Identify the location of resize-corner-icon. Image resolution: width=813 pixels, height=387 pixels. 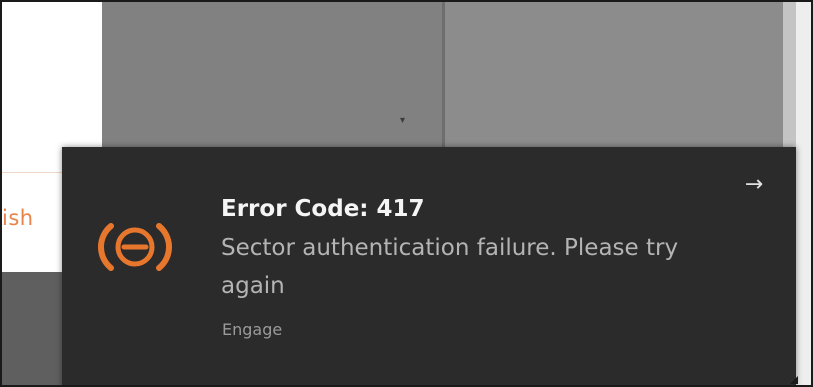
(794, 380).